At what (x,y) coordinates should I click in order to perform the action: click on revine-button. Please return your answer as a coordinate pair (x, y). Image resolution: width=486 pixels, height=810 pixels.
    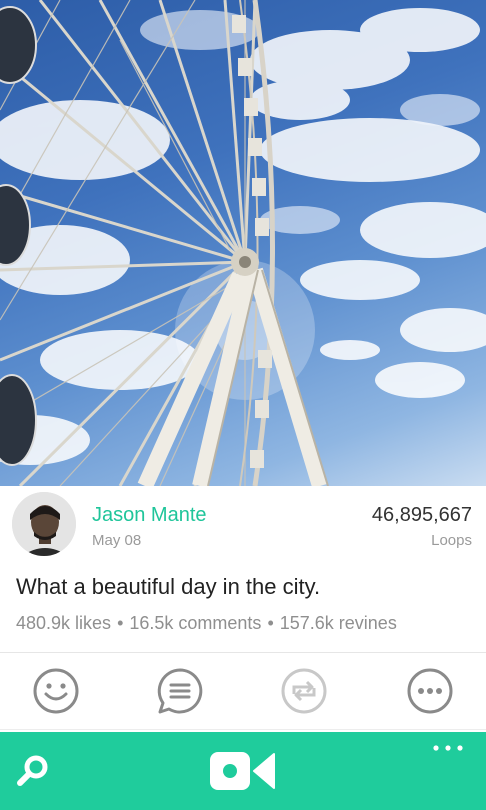
    Looking at the image, I should click on (304, 691).